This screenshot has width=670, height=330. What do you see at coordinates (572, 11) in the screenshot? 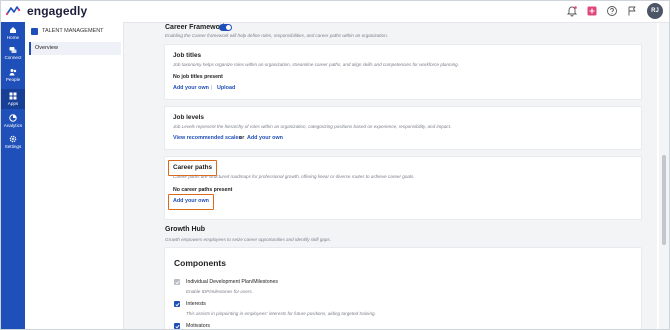
I see `bell-icon` at bounding box center [572, 11].